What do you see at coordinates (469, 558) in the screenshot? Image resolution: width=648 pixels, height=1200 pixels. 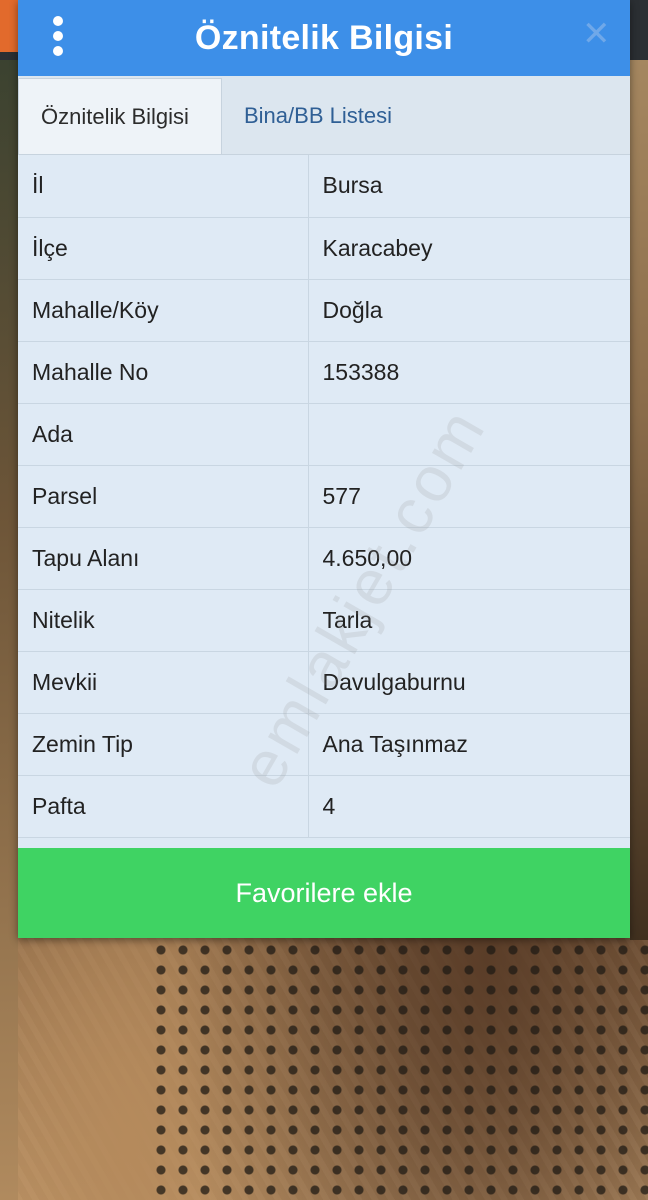 I see `attribute-value: 4.650,00` at bounding box center [469, 558].